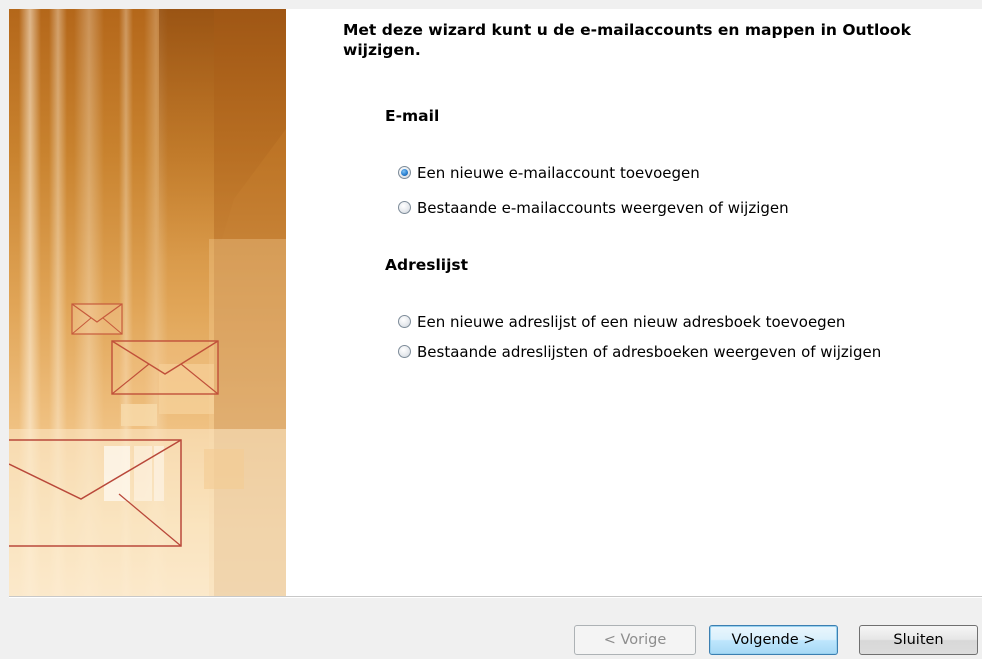 The height and width of the screenshot is (659, 982). I want to click on section-title-address-list: Adreslijst, so click(427, 265).